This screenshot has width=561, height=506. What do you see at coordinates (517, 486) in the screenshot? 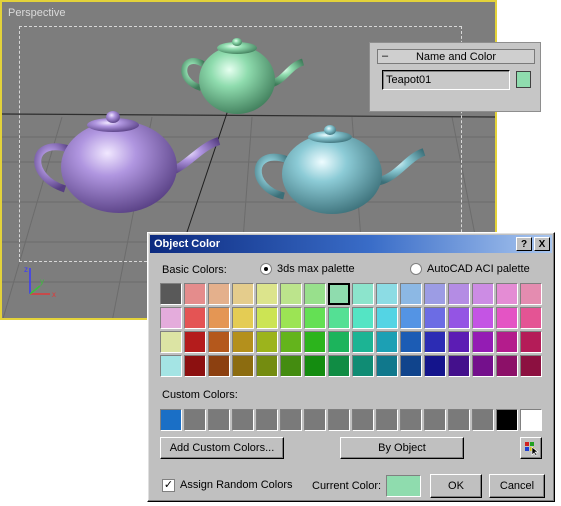
I see `cancel-button: Cancel` at bounding box center [517, 486].